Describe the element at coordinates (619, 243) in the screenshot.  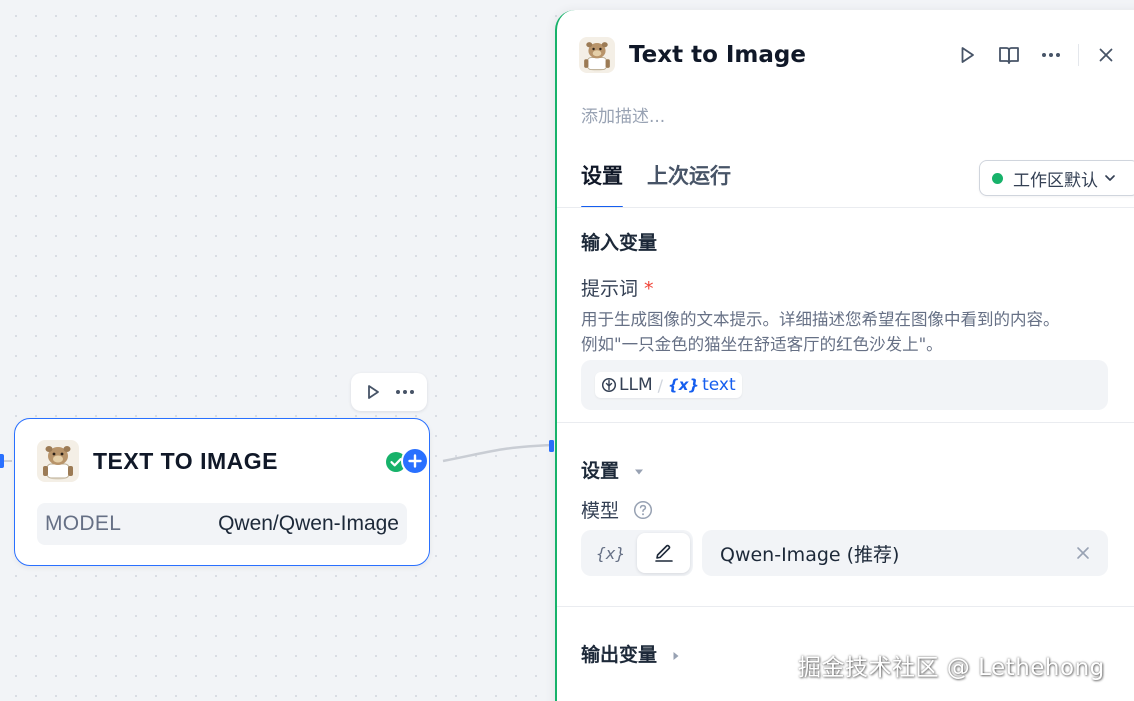
I see `input-variables-title: 输入变量` at that location.